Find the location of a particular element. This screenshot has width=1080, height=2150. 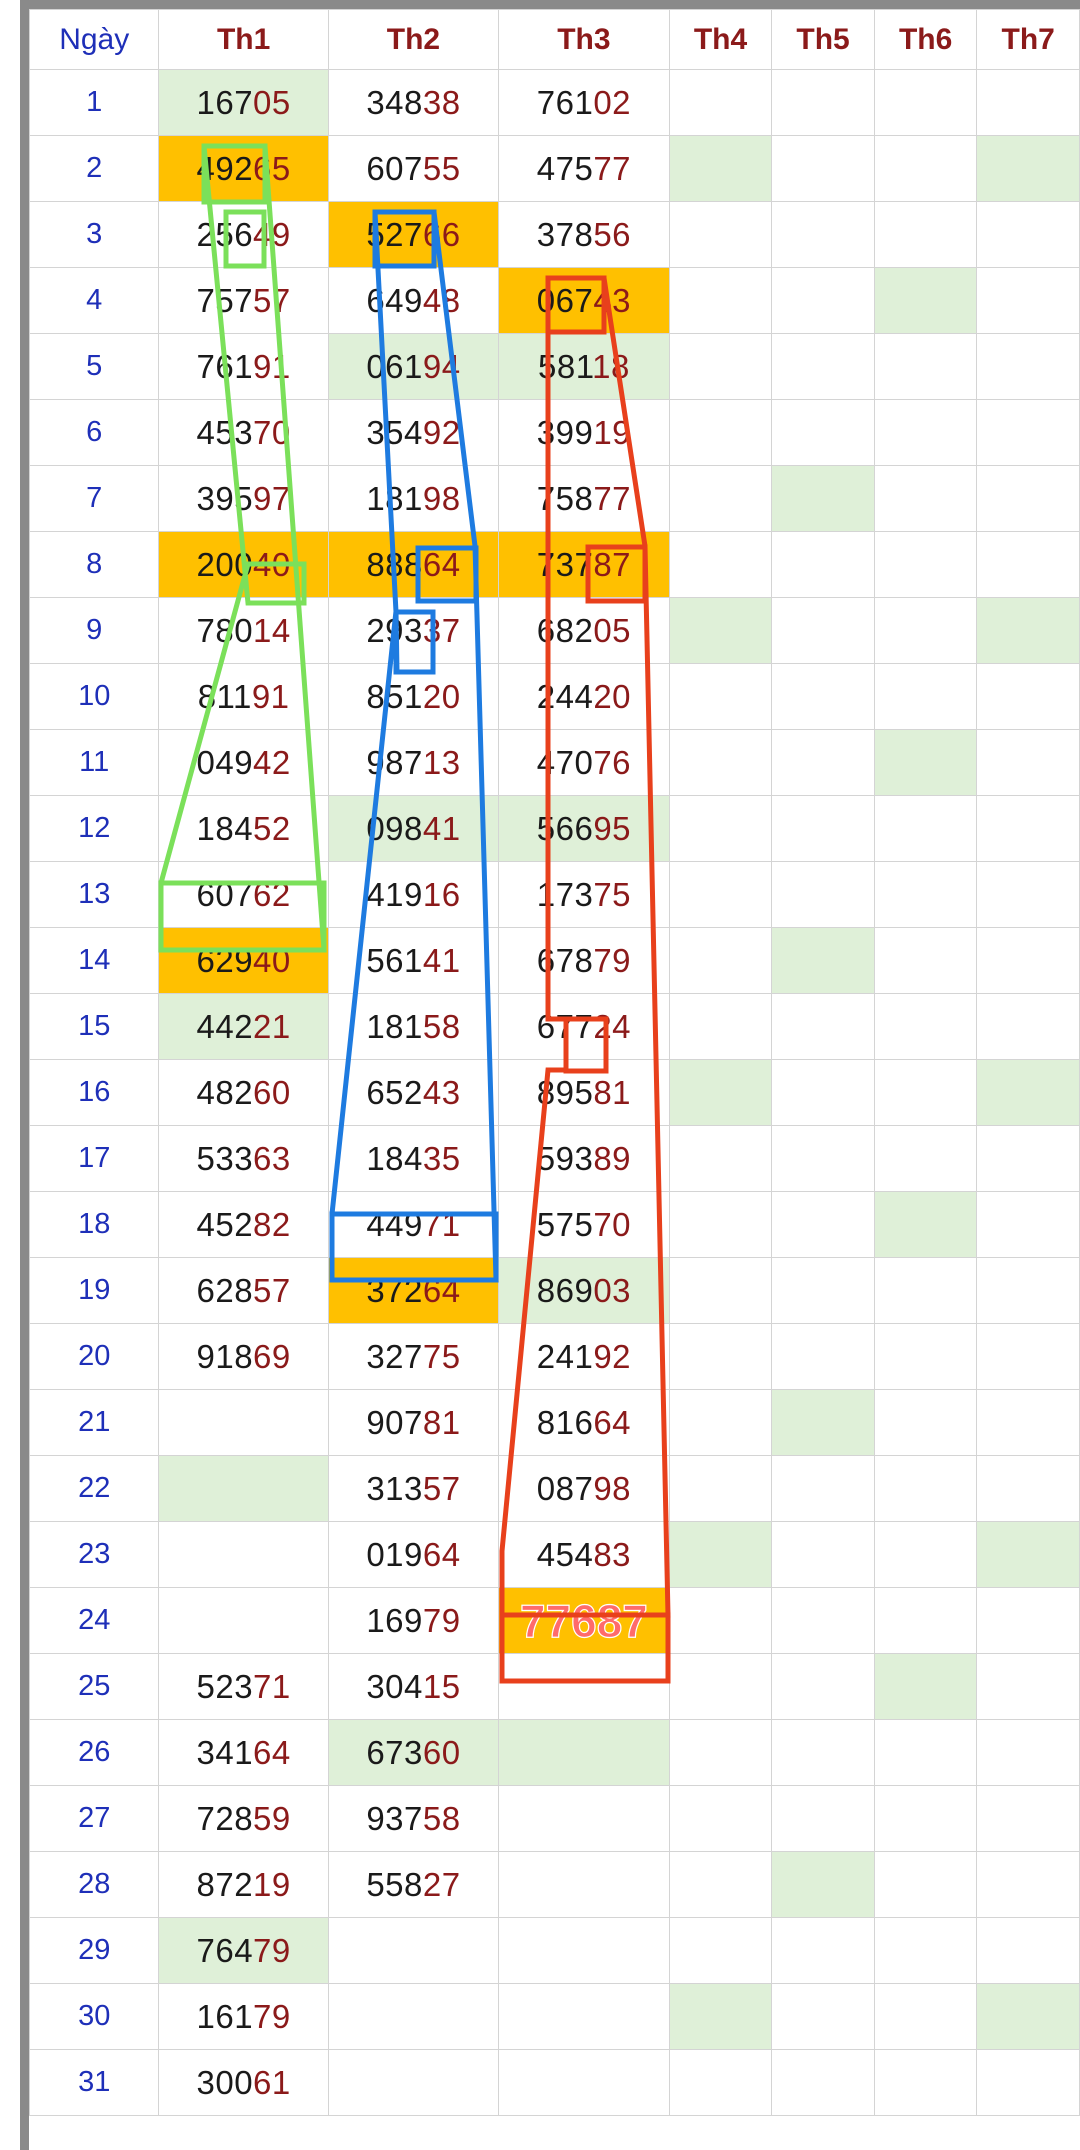

result-cell: 90781 is located at coordinates (413, 1422).